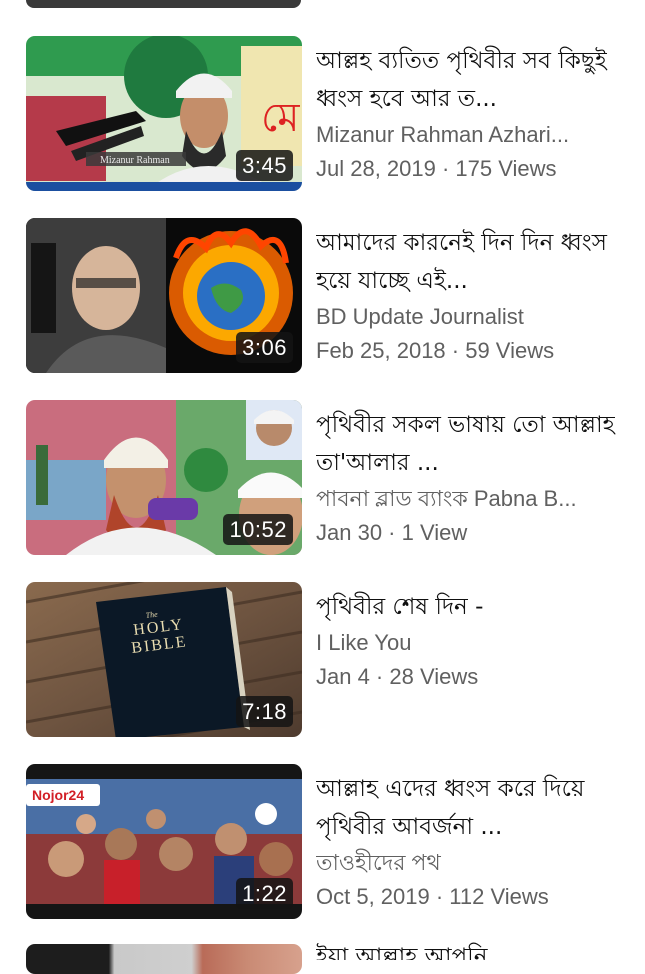 The width and height of the screenshot is (645, 974). What do you see at coordinates (164, 659) in the screenshot?
I see `video-thumbnail: The HOLY BIBLE 7:18` at bounding box center [164, 659].